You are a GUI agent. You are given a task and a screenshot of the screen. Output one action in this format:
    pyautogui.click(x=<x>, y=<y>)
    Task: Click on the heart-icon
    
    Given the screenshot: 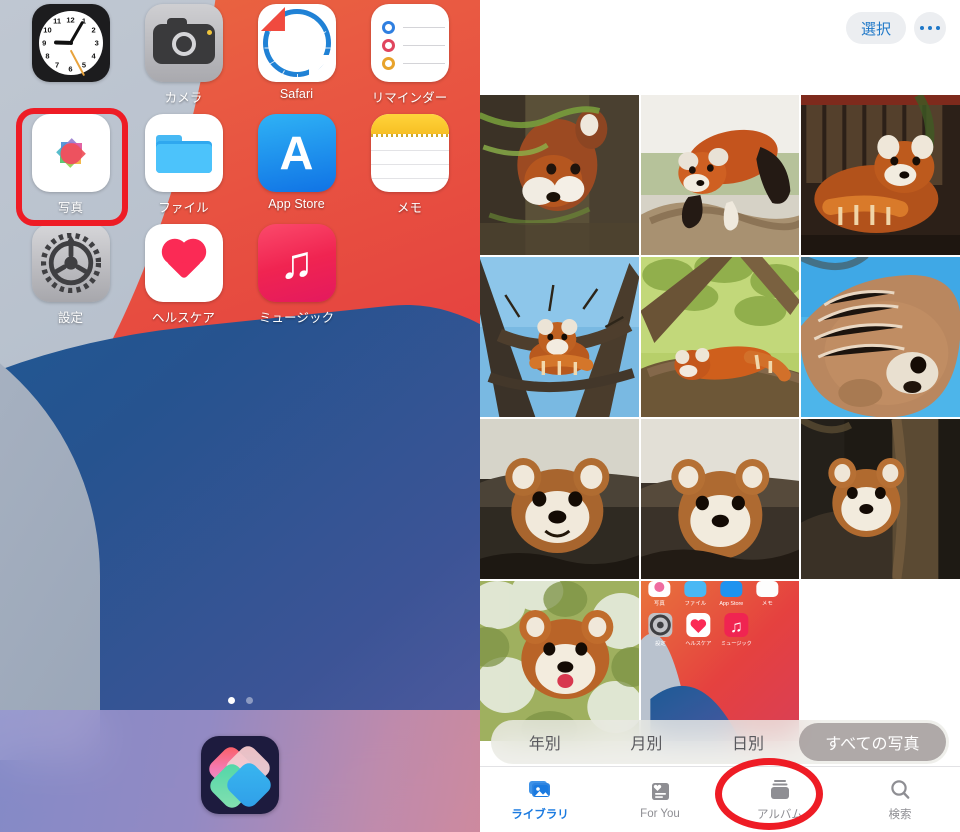 What is the action you would take?
    pyautogui.click(x=183, y=261)
    